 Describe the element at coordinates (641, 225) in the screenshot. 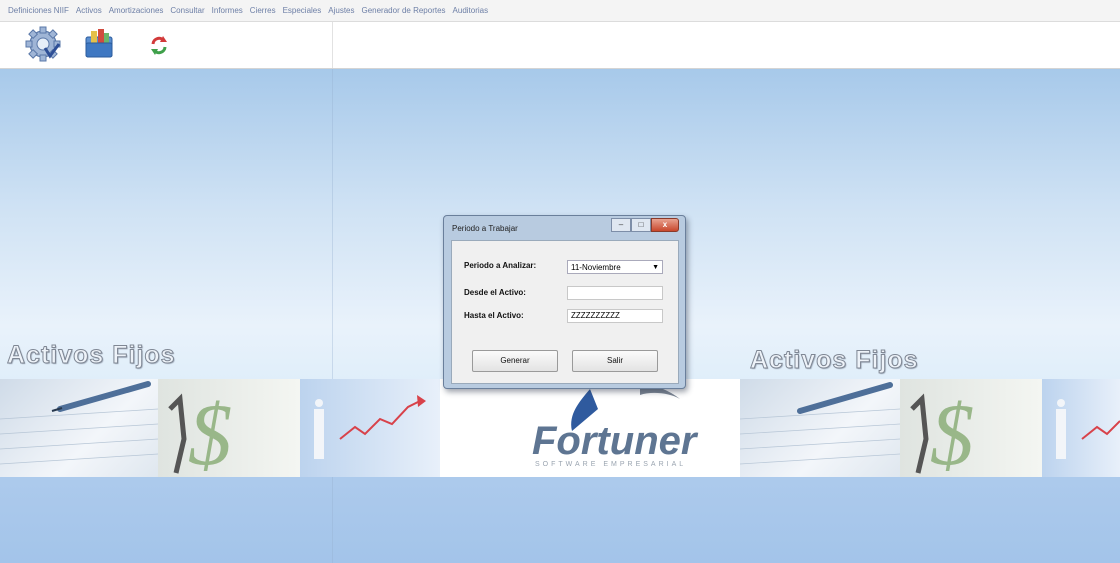

I see `maximize-button: □` at that location.